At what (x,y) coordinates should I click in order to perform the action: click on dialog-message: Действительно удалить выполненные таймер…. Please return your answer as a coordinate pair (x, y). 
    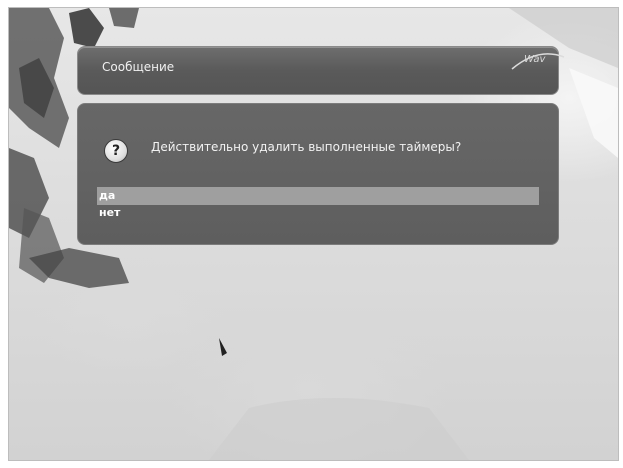
    Looking at the image, I should click on (306, 147).